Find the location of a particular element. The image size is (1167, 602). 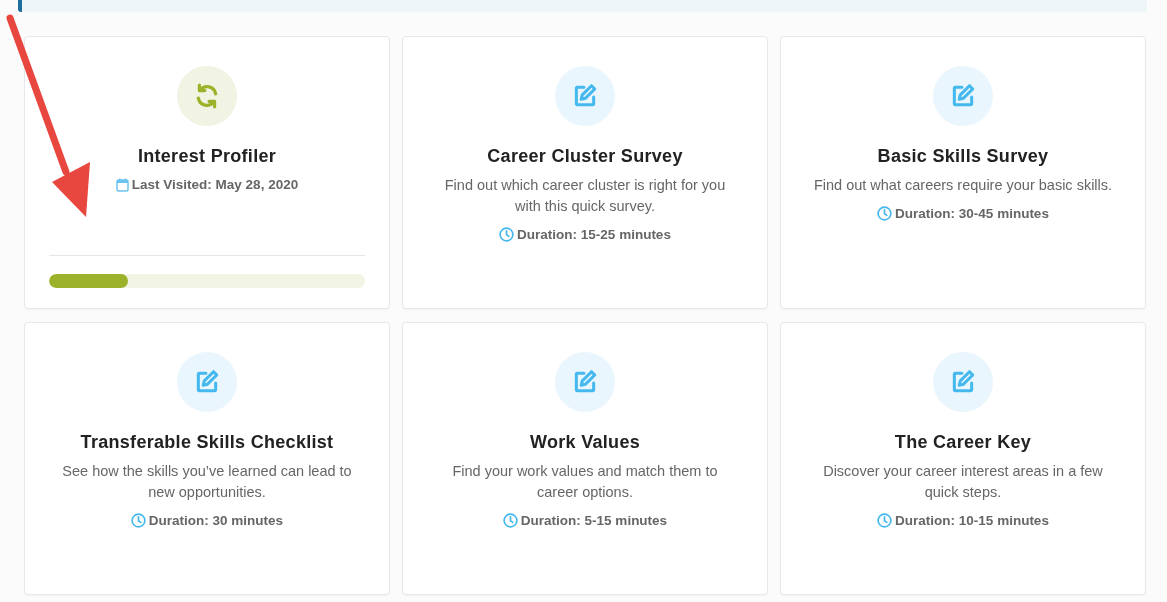

refresh-icon is located at coordinates (207, 96).